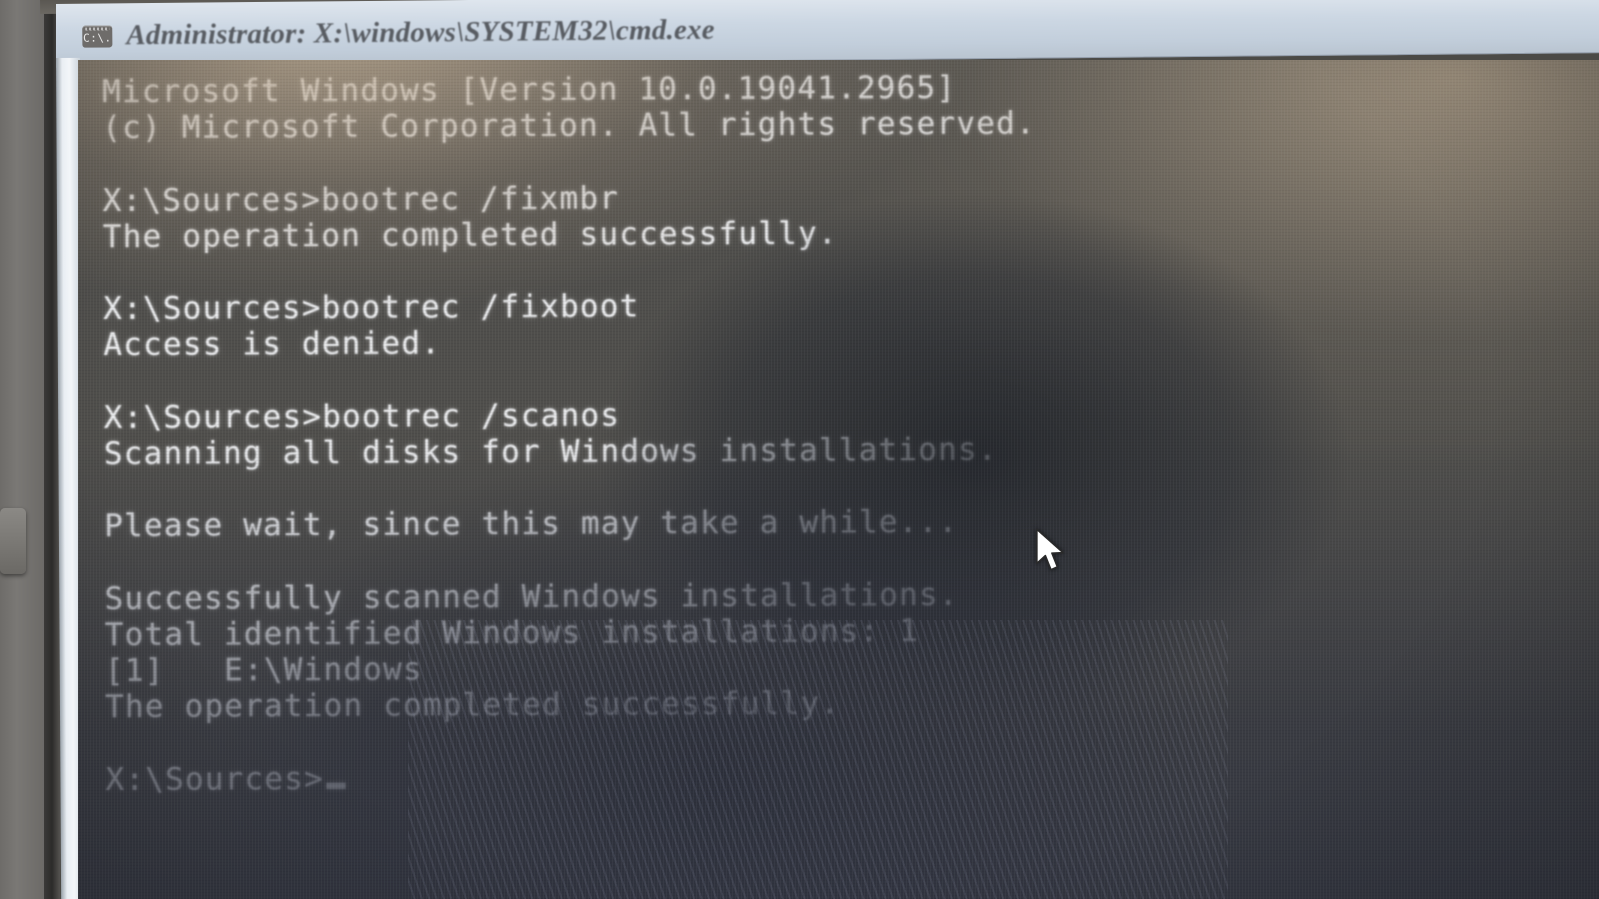 This screenshot has height=899, width=1599. What do you see at coordinates (24, 449) in the screenshot?
I see `laptop-bezel-left` at bounding box center [24, 449].